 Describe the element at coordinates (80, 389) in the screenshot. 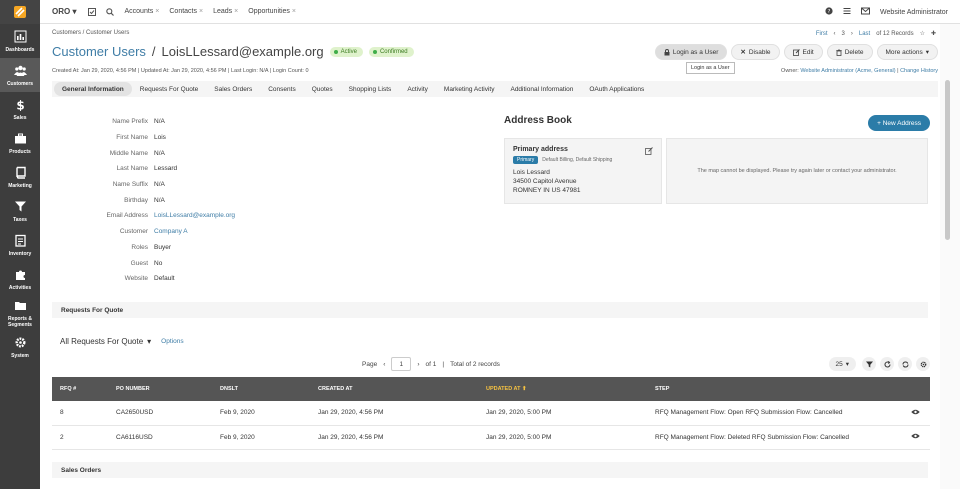

I see `column-header: RFQ #` at that location.